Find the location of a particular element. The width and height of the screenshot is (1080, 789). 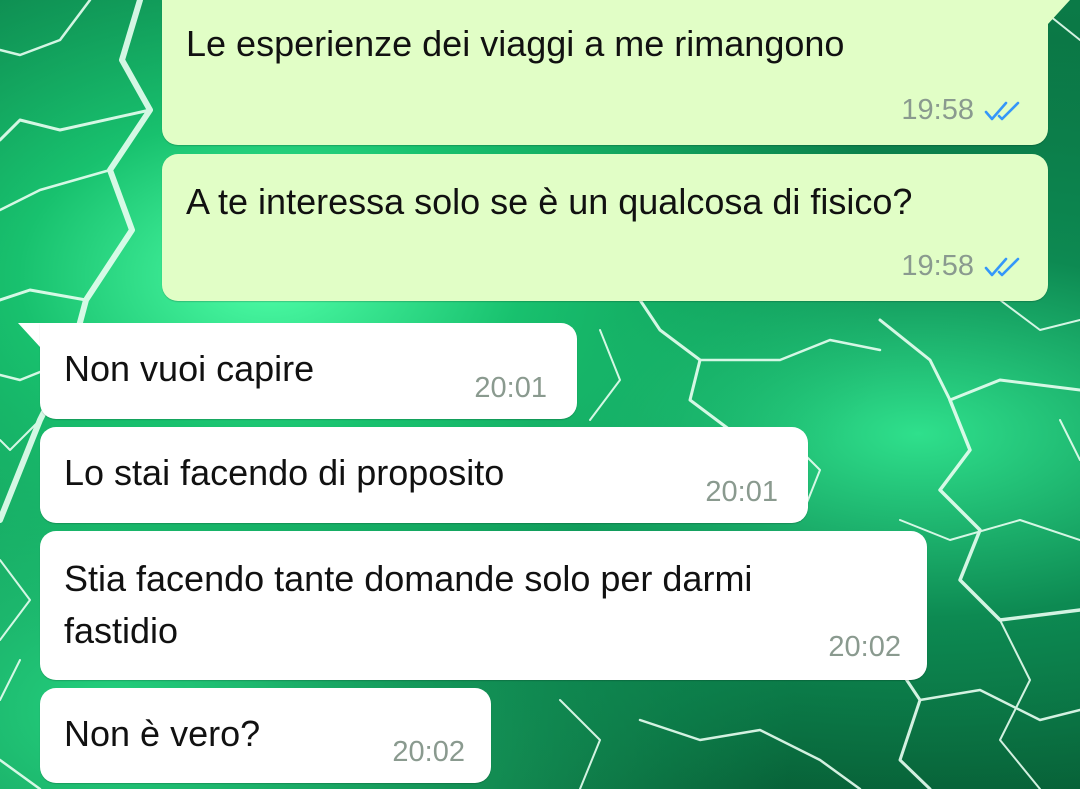

message-bubble-incoming: Non vuoi capire 20:01 is located at coordinates (308, 371).